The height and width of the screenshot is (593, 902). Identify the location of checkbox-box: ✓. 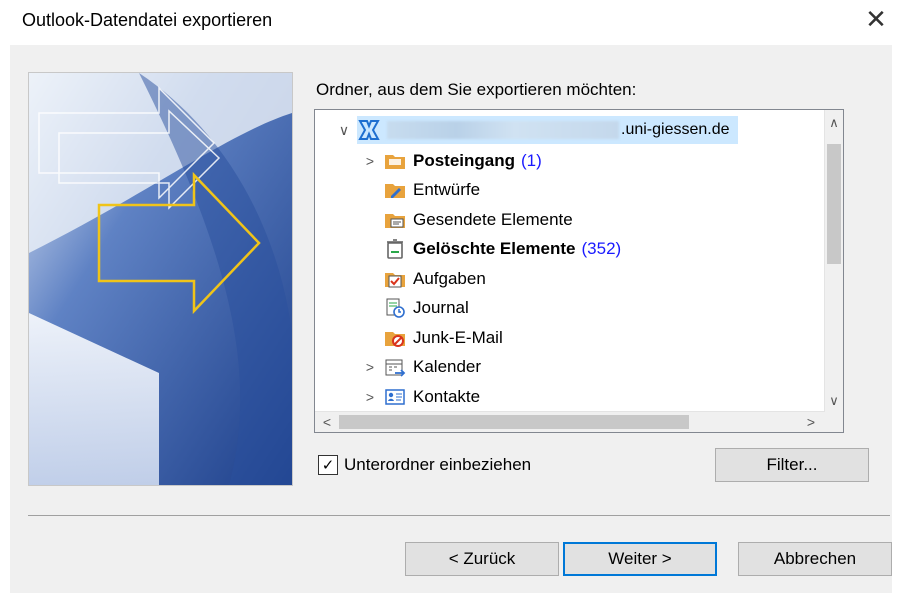
(328, 465).